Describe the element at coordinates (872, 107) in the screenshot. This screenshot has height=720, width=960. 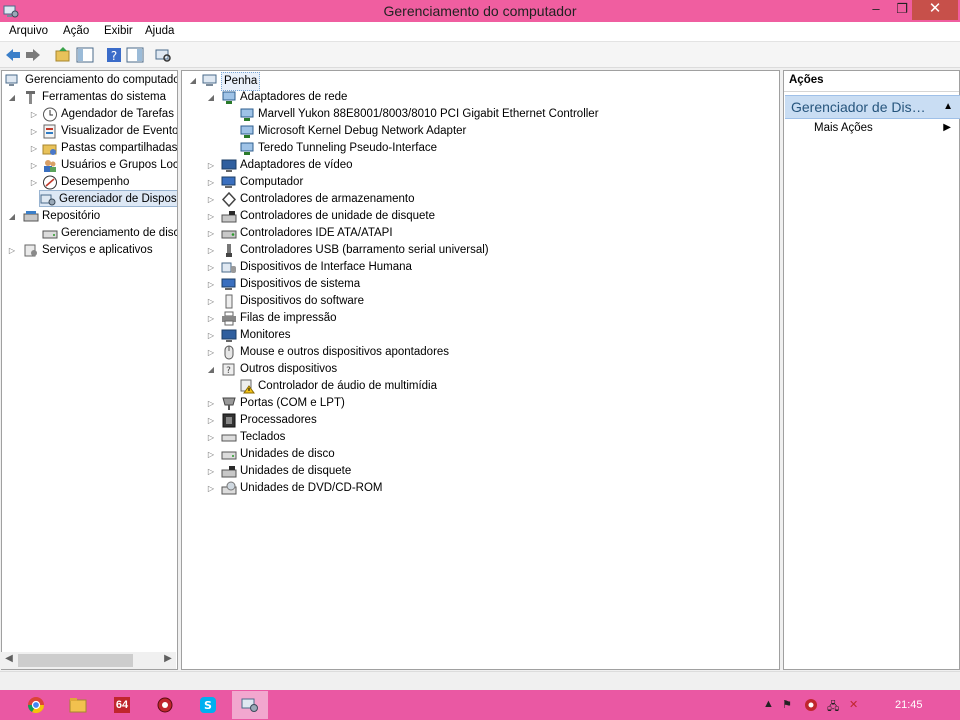
I see `actions-section-device-manager: Gerenciador de Dispositivos ▲` at that location.